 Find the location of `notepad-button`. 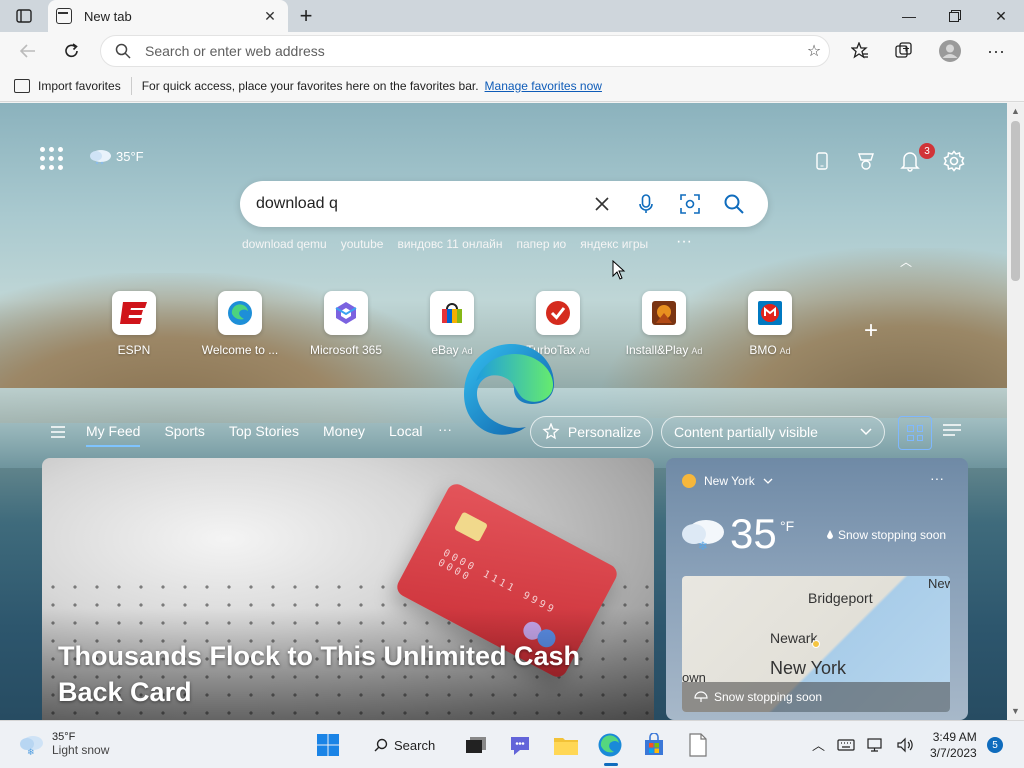

notepad-button is located at coordinates (698, 745).